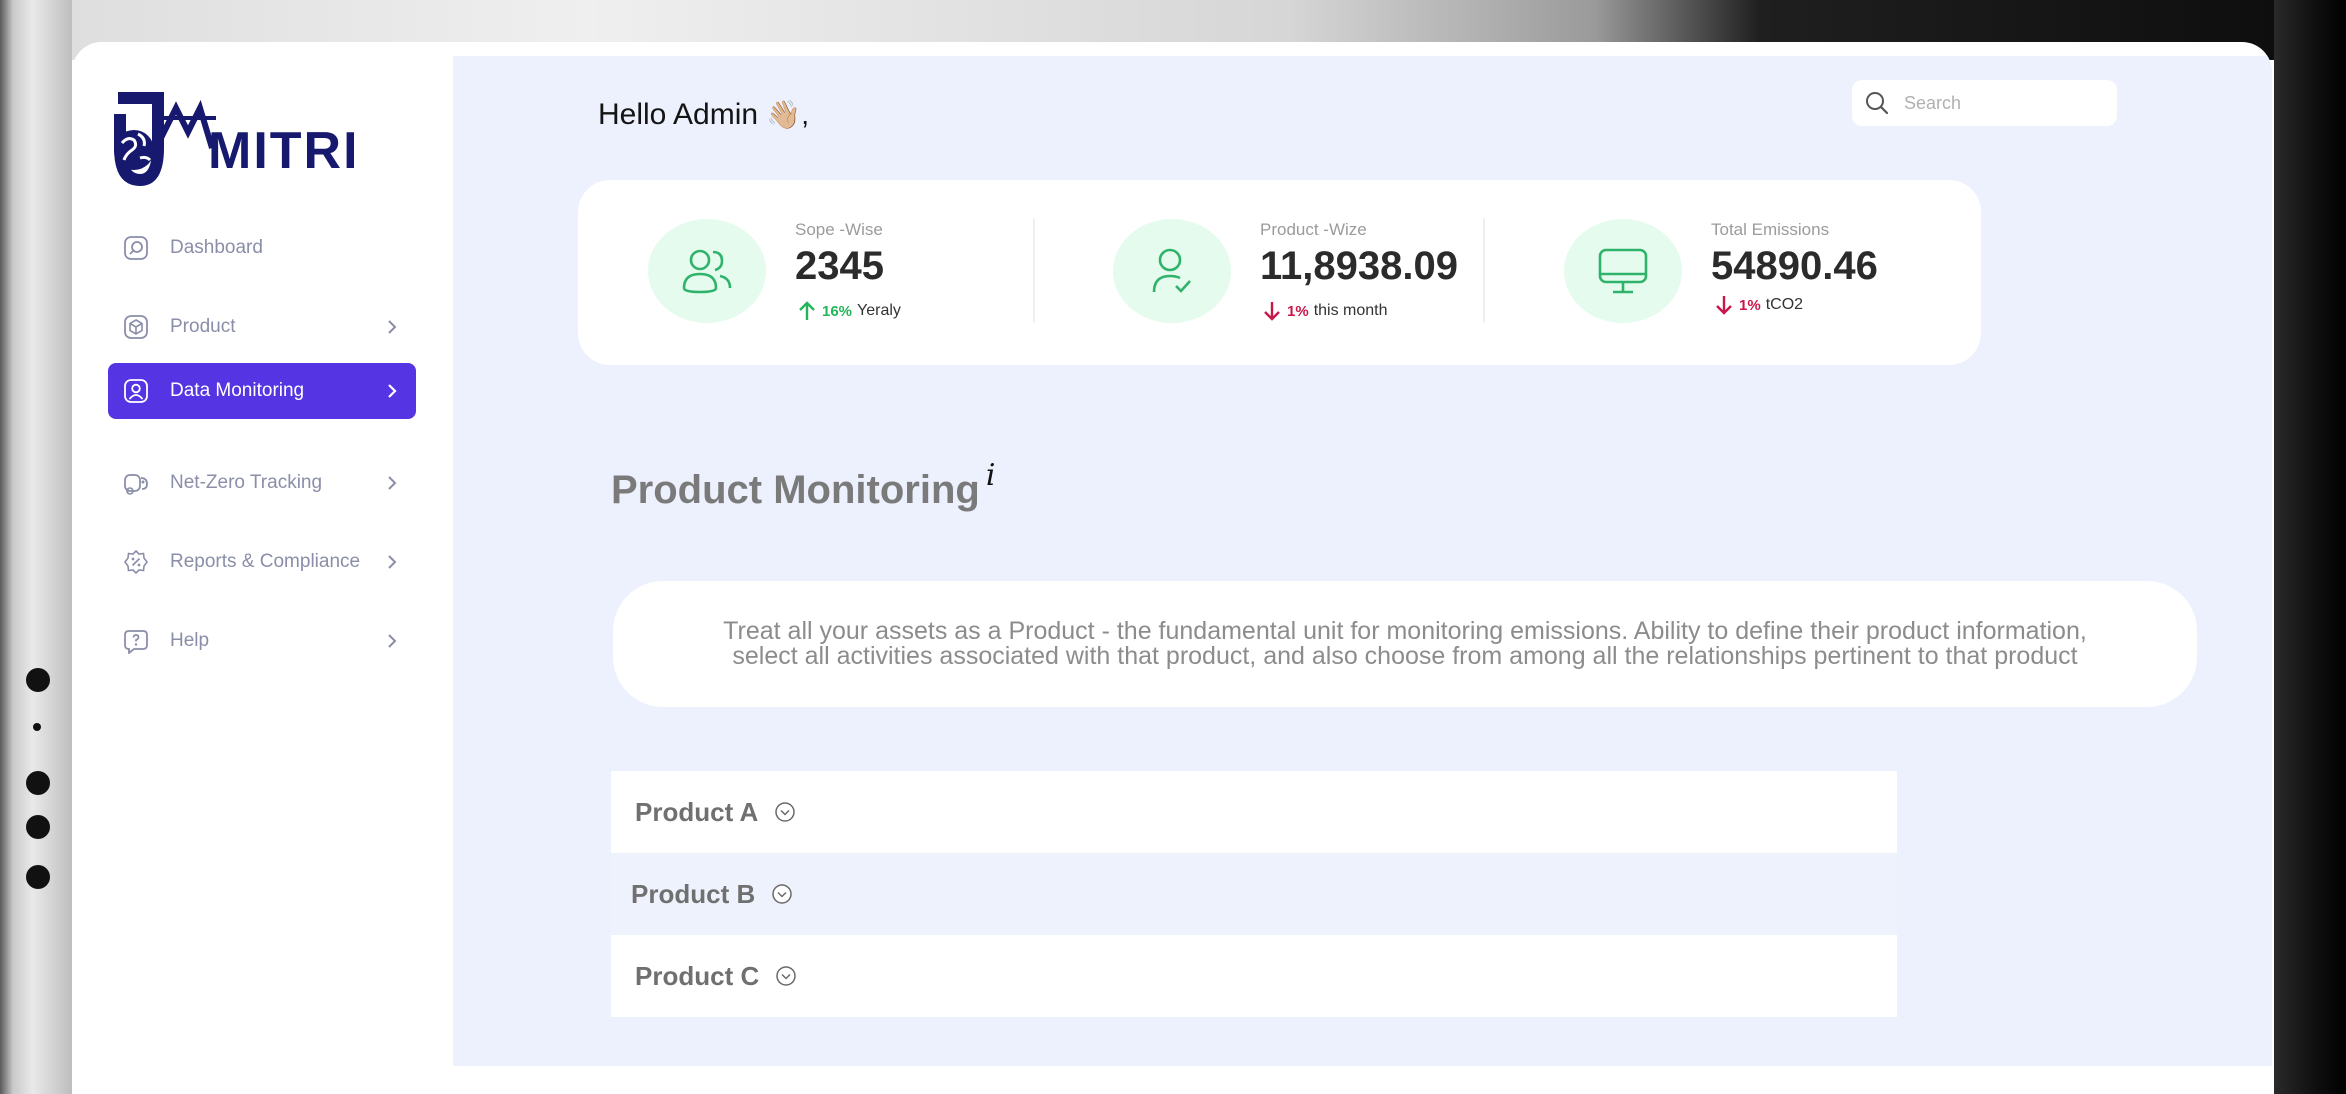  I want to click on search-box, so click(1984, 103).